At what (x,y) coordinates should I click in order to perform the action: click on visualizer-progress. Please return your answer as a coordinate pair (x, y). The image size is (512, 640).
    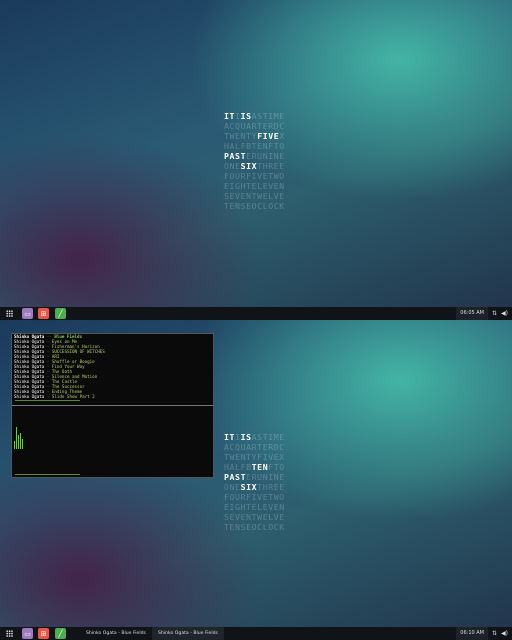
    Looking at the image, I should click on (47, 474).